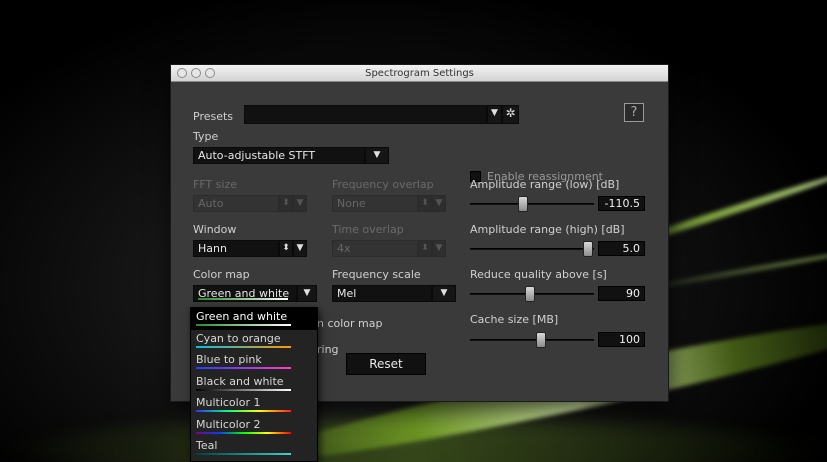 Image resolution: width=827 pixels, height=462 pixels. I want to click on time-overlap-label: Time overlap, so click(368, 229).